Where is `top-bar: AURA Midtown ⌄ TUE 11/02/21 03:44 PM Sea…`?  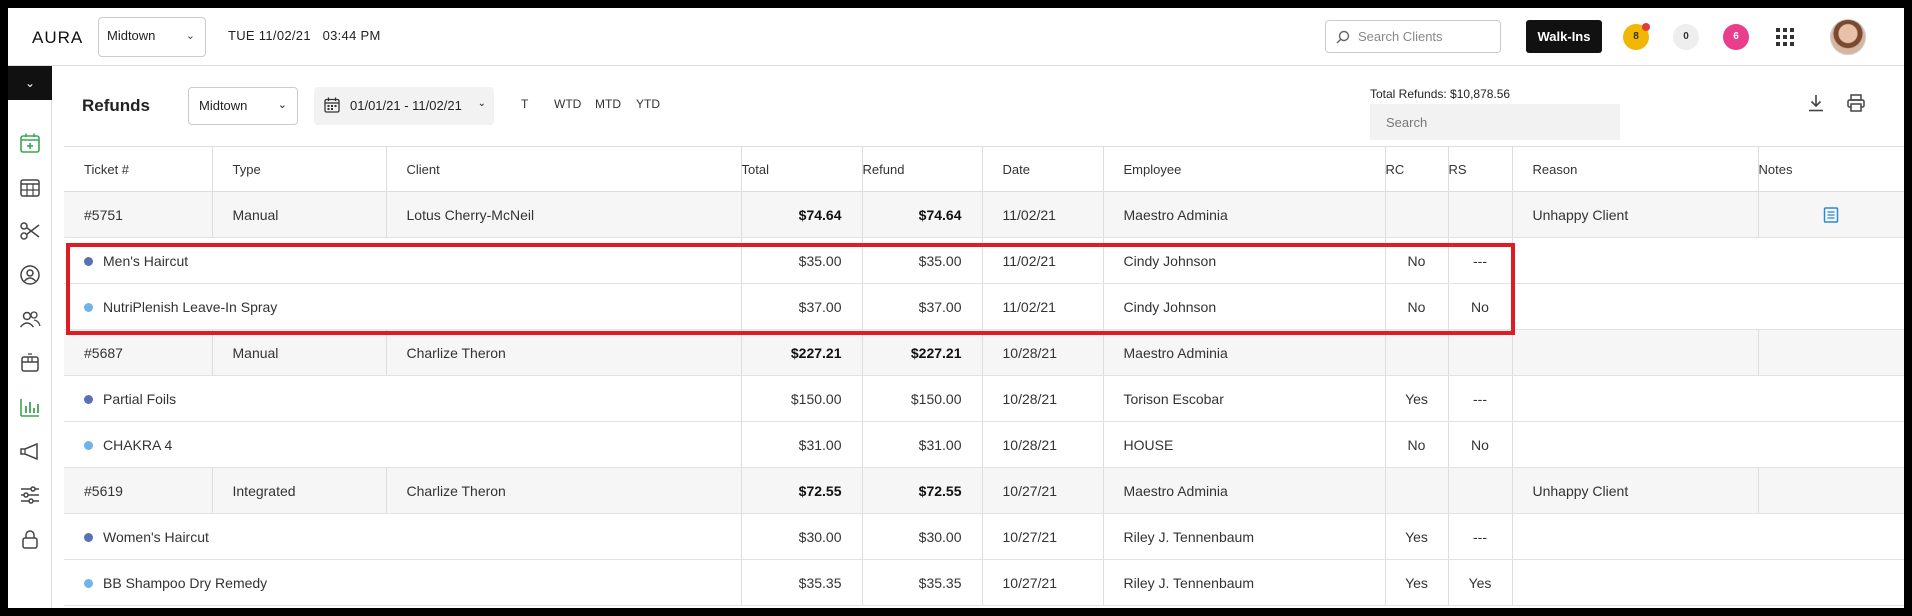
top-bar: AURA Midtown ⌄ TUE 11/02/21 03:44 PM Sea… is located at coordinates (956, 37).